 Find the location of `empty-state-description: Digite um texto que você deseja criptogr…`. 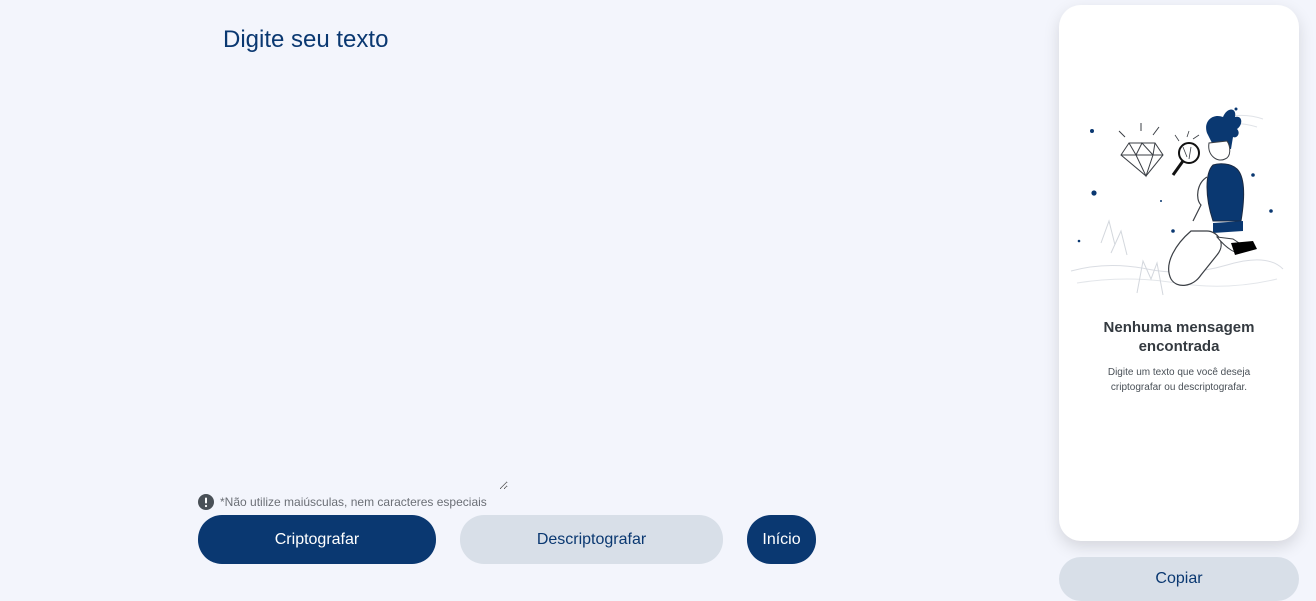

empty-state-description: Digite um texto que você deseja criptogr… is located at coordinates (1179, 380).